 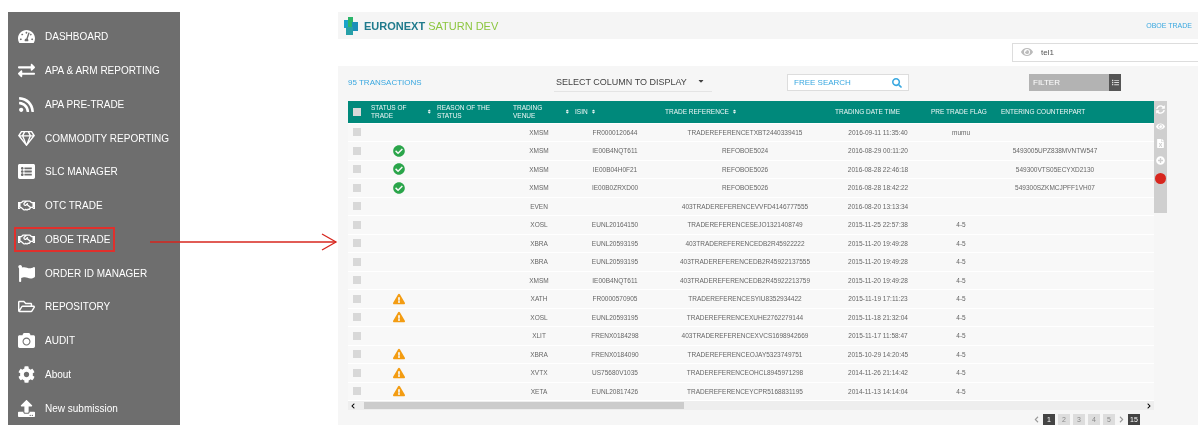 I want to click on user-field: tel1, so click(x=1105, y=52).